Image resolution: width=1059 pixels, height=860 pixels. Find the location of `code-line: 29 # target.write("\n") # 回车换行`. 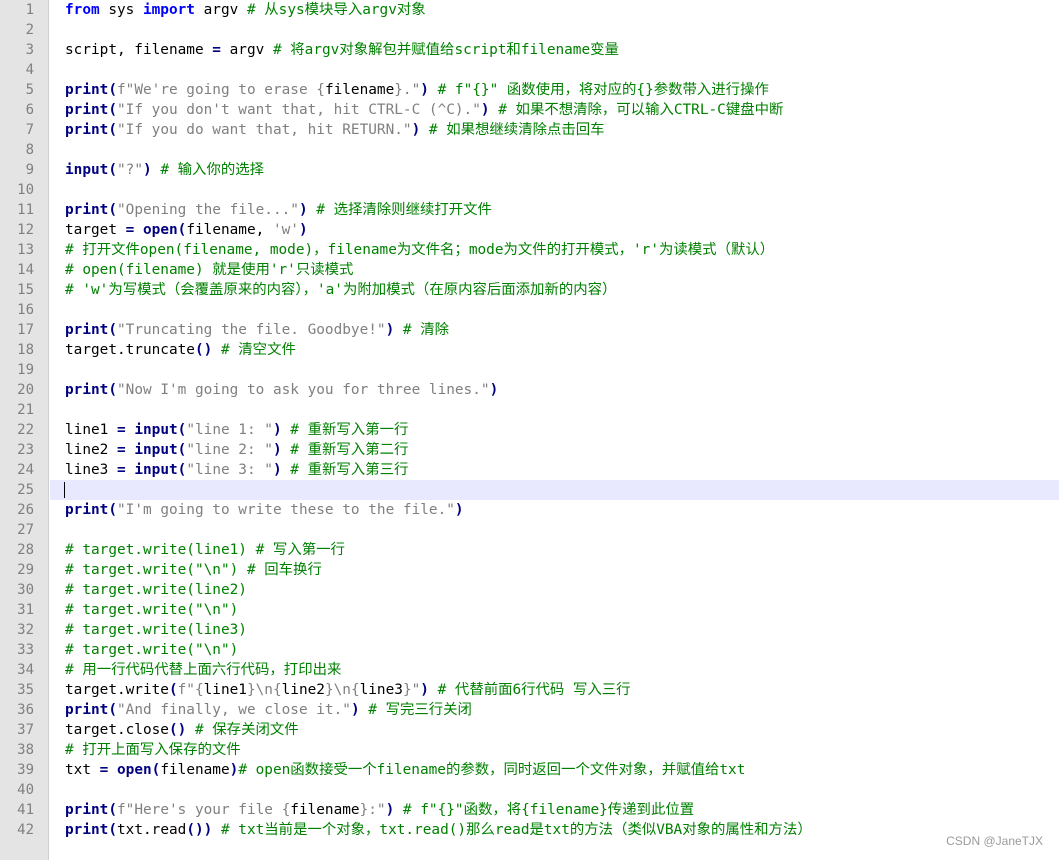

code-line: 29 # target.write("\n") # 回车换行 is located at coordinates (538, 570).